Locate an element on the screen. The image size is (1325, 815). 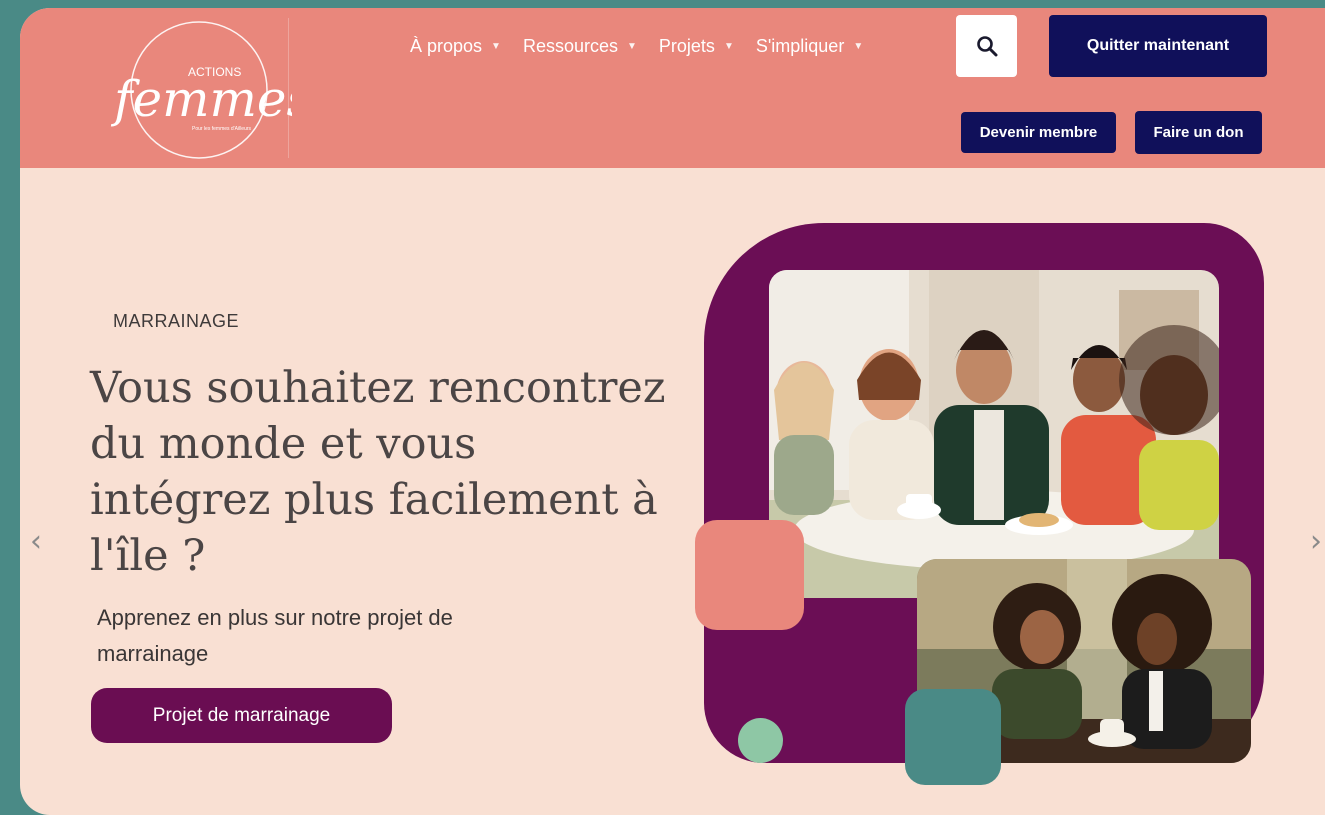
search-icon is located at coordinates (986, 46).